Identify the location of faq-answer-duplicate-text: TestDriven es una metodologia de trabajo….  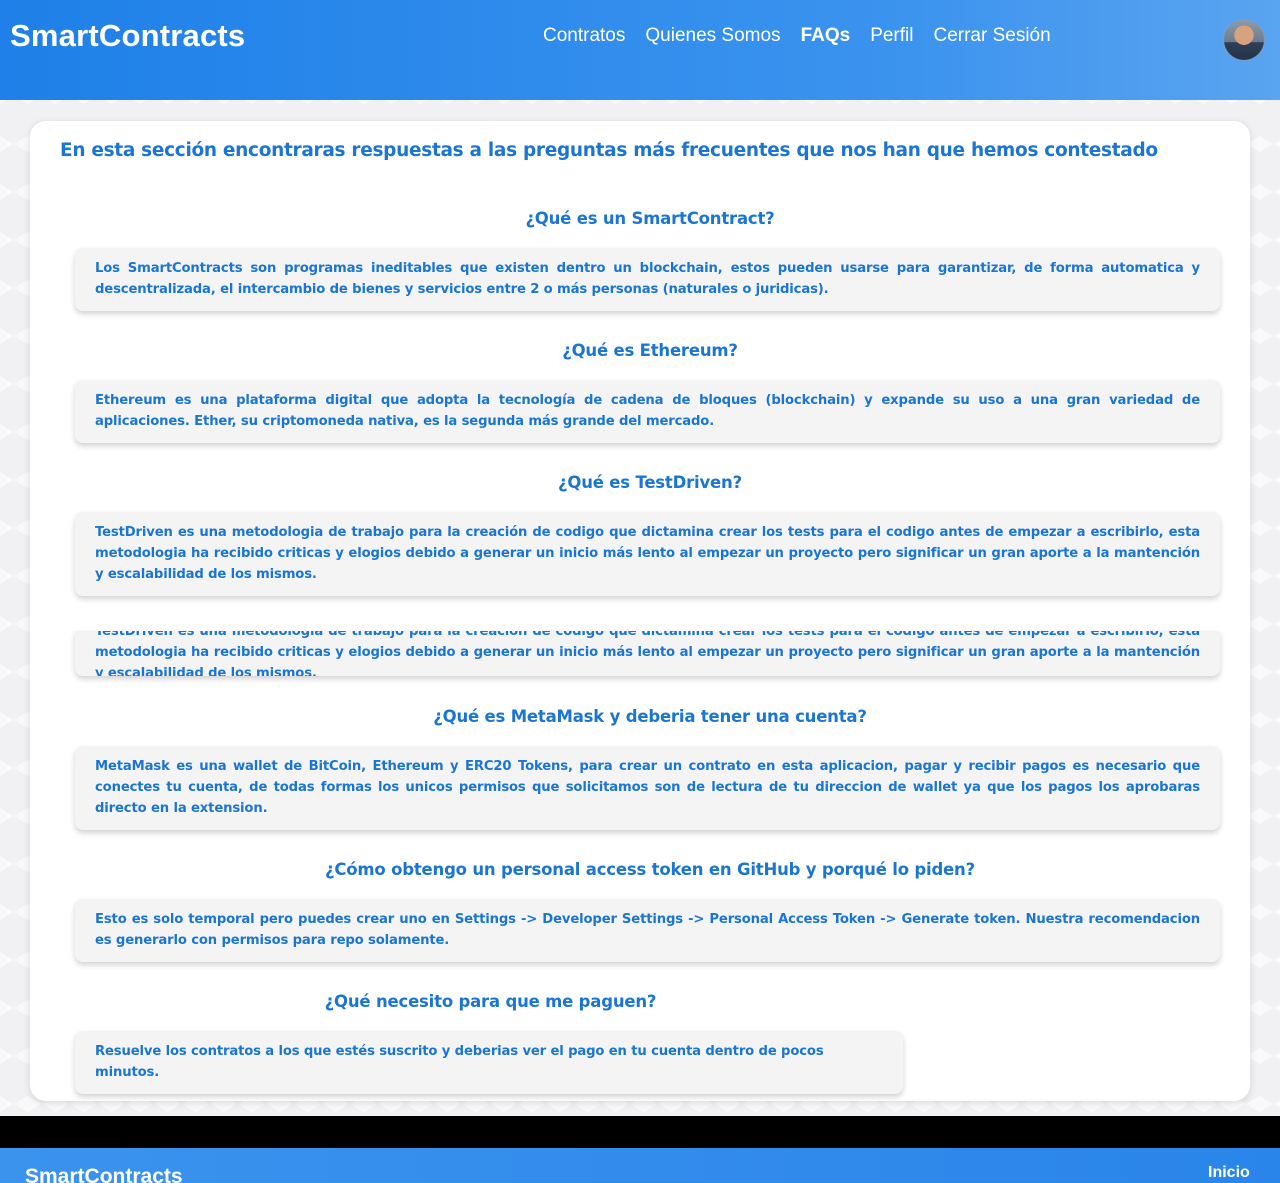
(647, 653).